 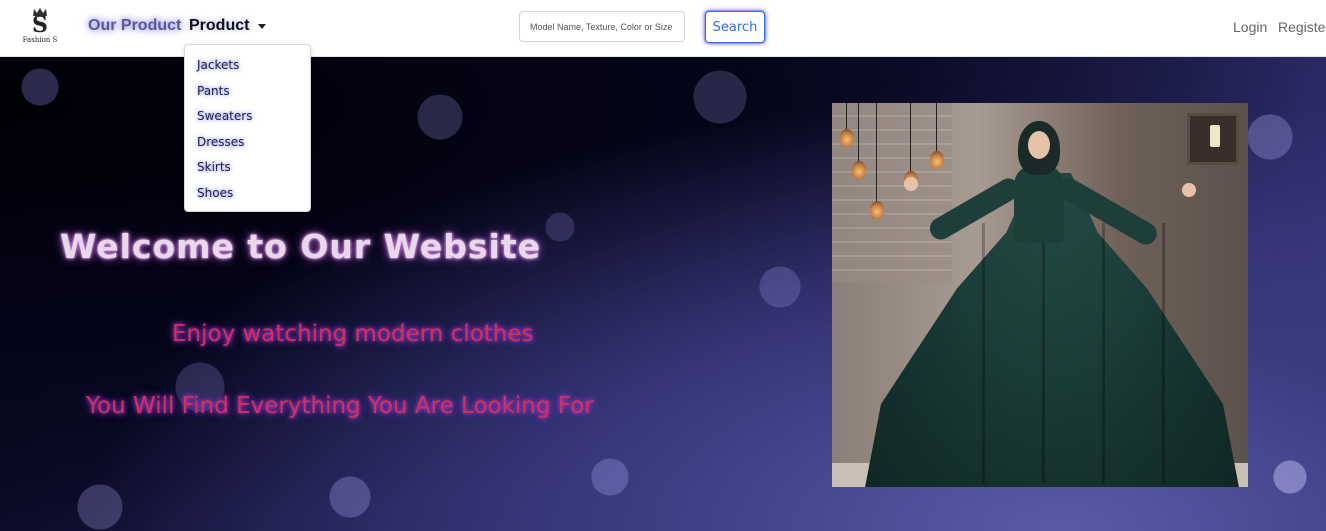 I want to click on brand-logo: S Fashion S, so click(x=40, y=28).